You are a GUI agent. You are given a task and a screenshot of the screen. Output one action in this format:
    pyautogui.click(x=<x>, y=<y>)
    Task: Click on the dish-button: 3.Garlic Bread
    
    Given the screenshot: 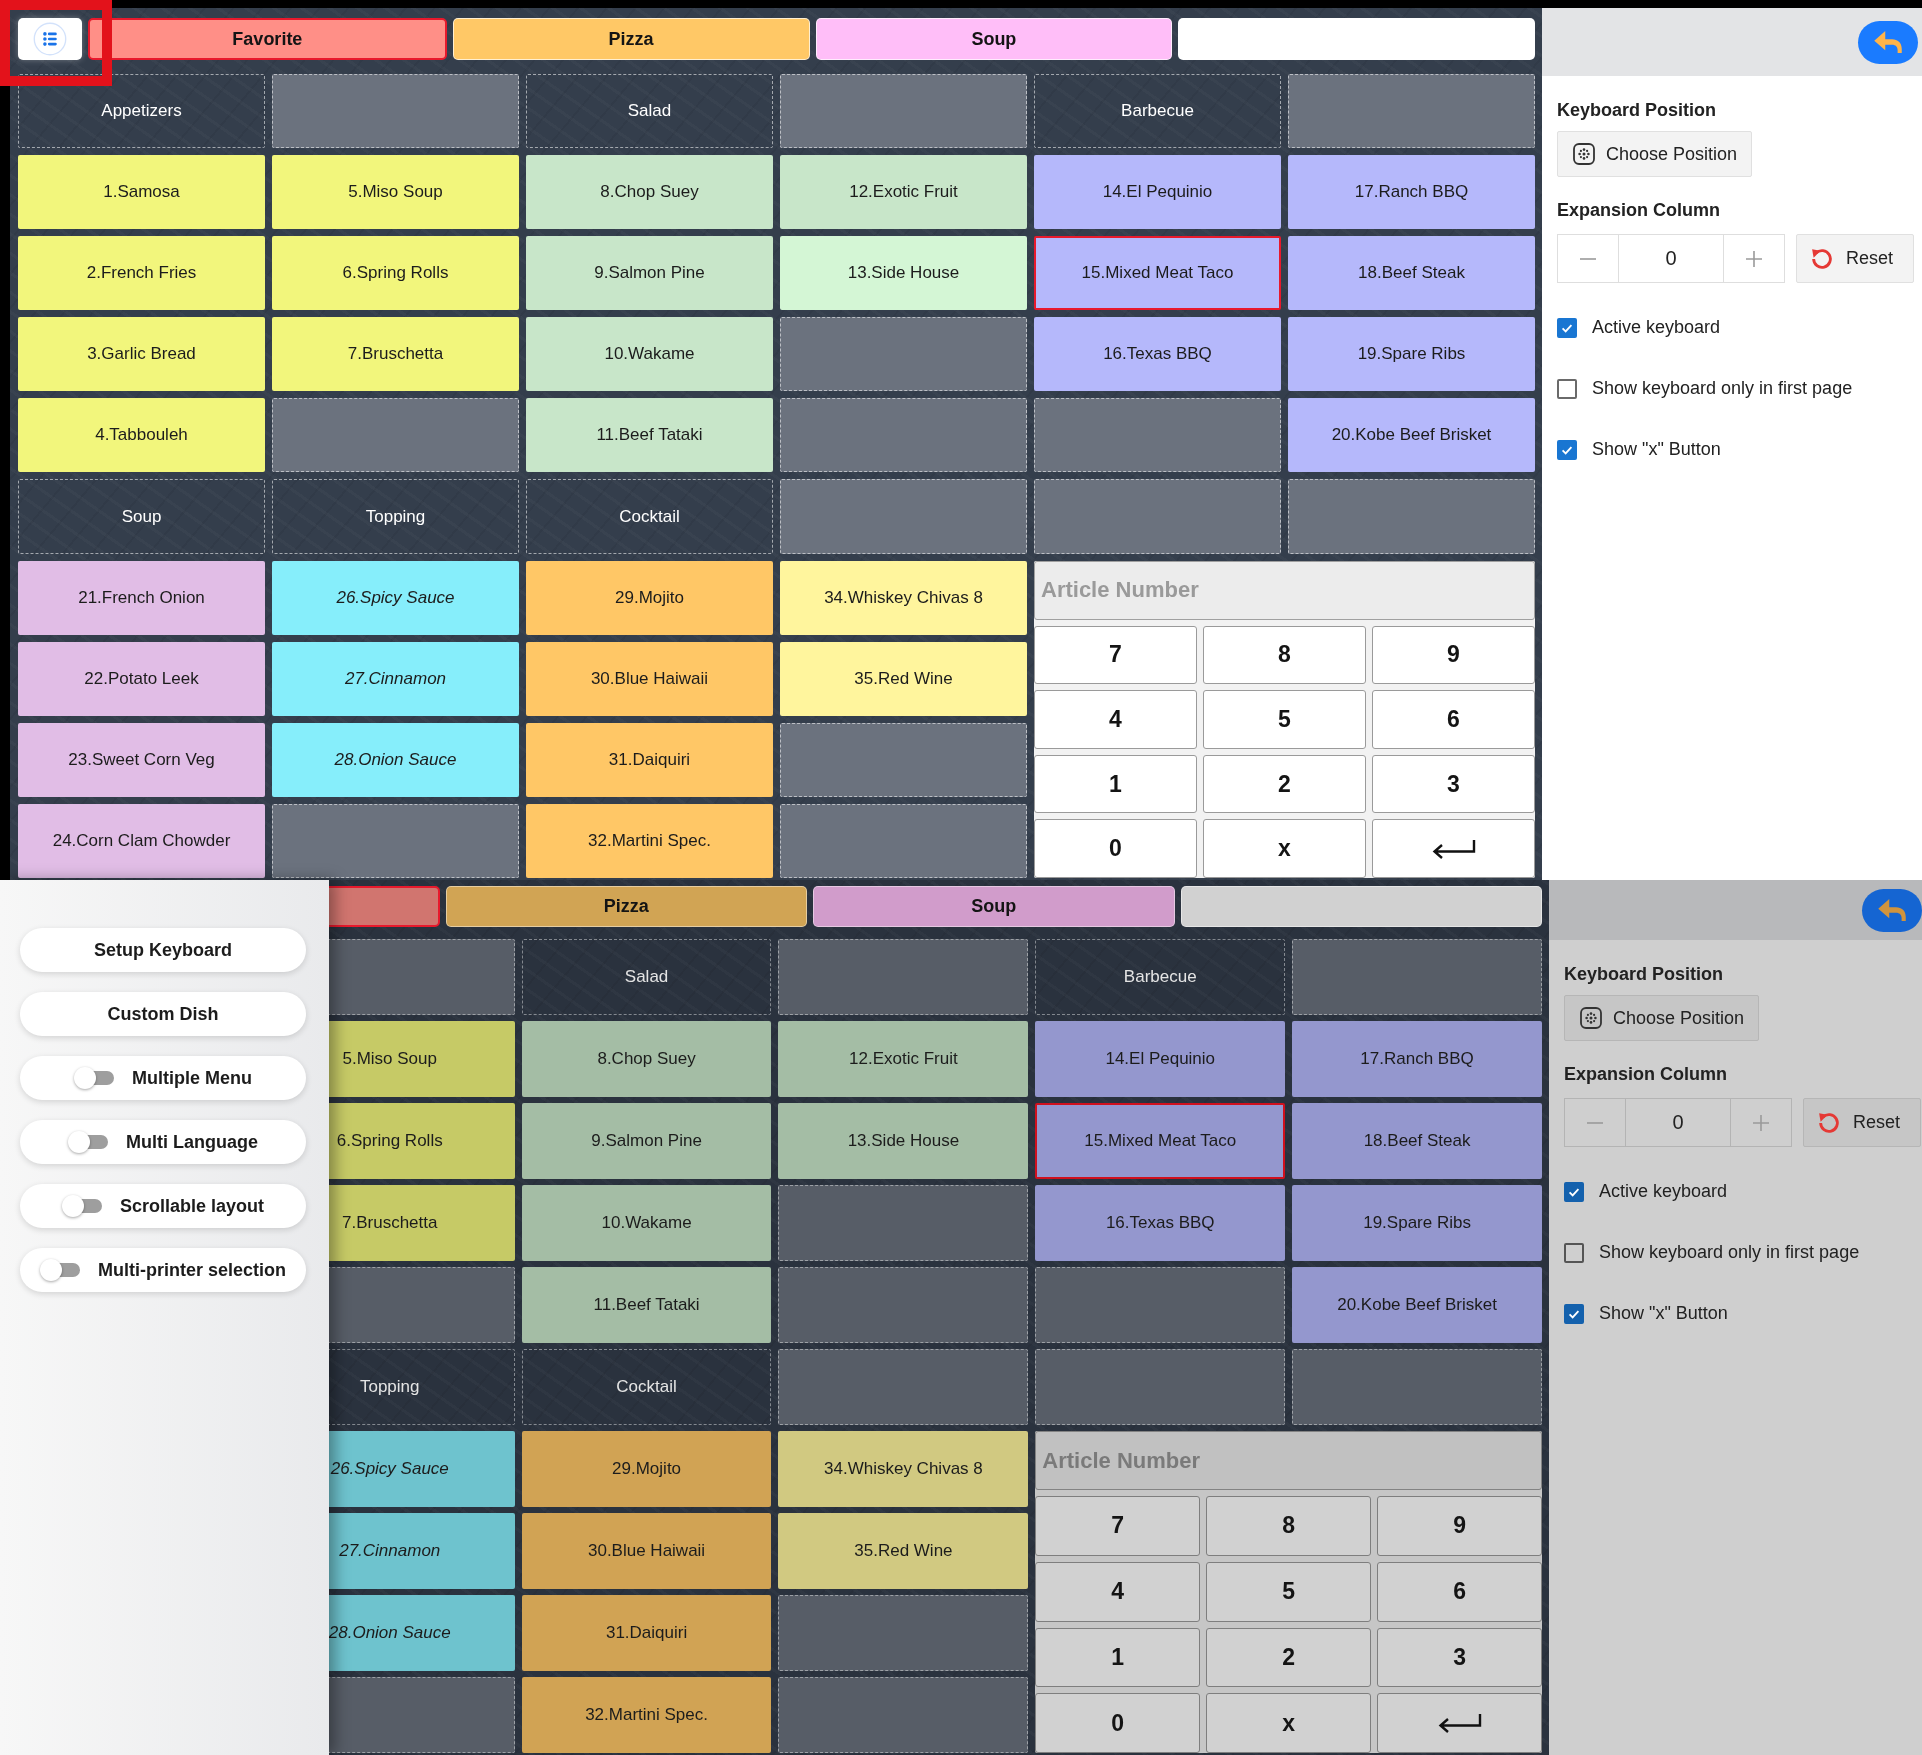 What is the action you would take?
    pyautogui.click(x=141, y=354)
    